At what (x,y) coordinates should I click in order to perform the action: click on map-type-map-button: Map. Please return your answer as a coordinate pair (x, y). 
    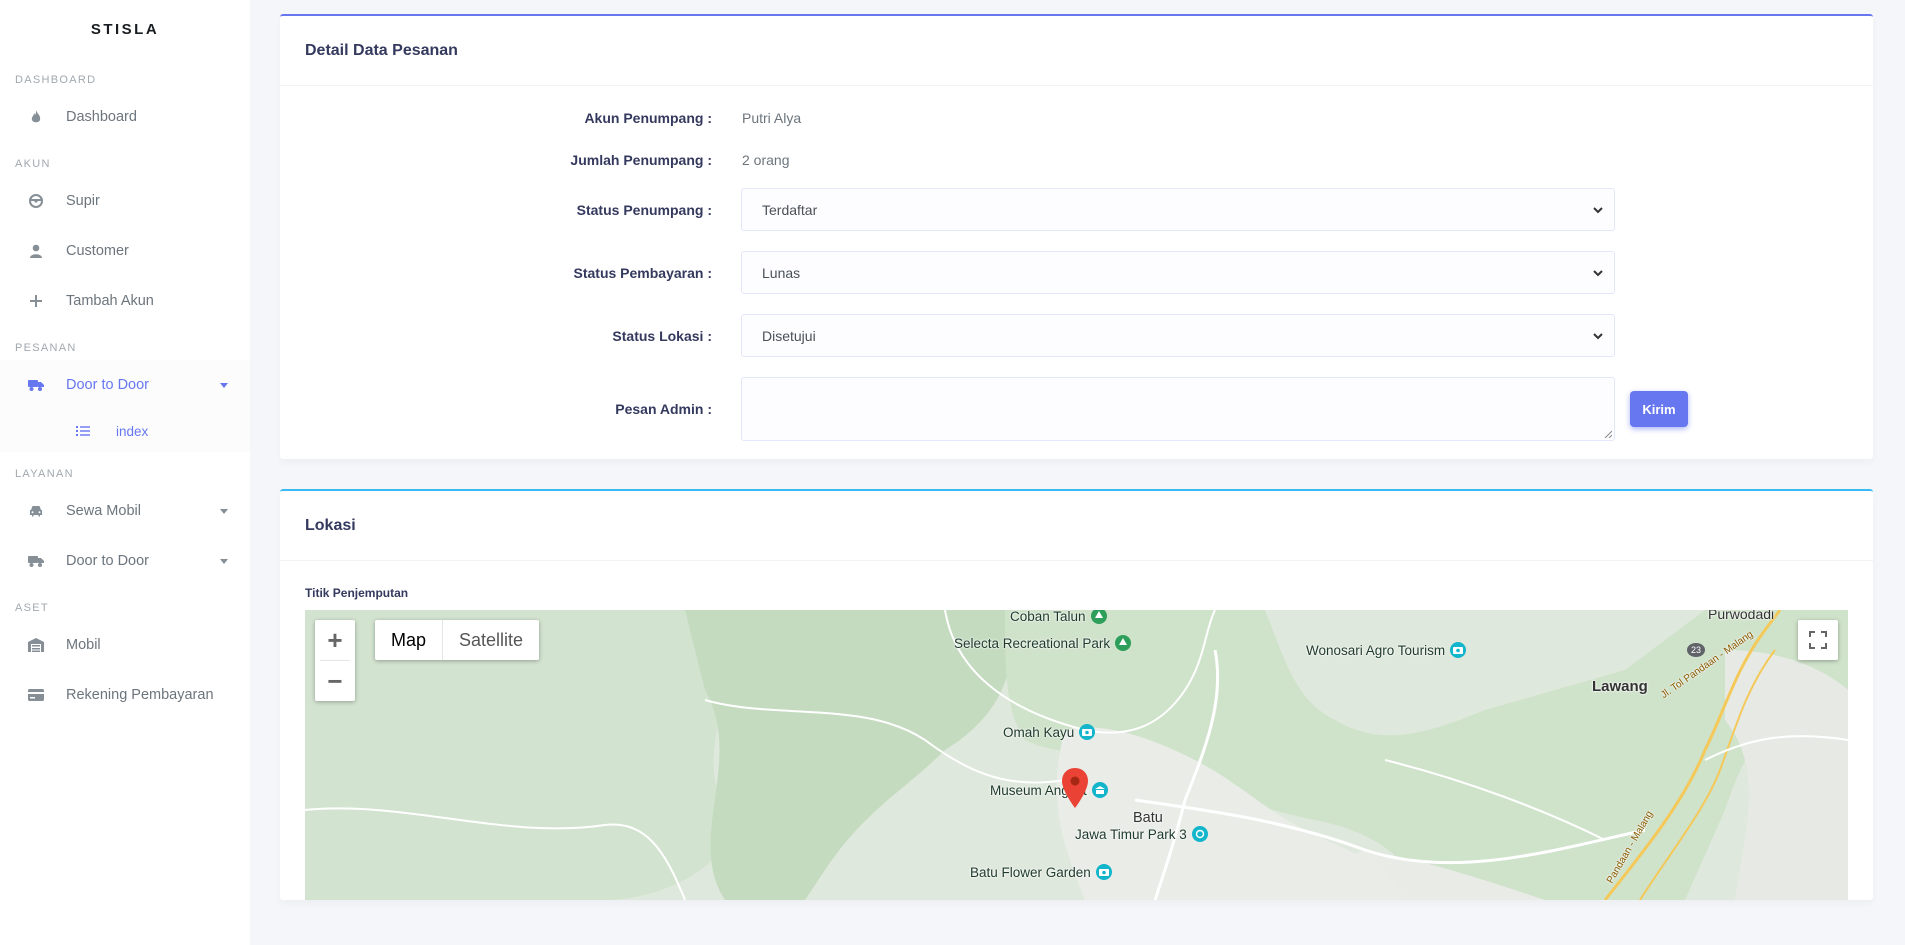
    Looking at the image, I should click on (408, 640).